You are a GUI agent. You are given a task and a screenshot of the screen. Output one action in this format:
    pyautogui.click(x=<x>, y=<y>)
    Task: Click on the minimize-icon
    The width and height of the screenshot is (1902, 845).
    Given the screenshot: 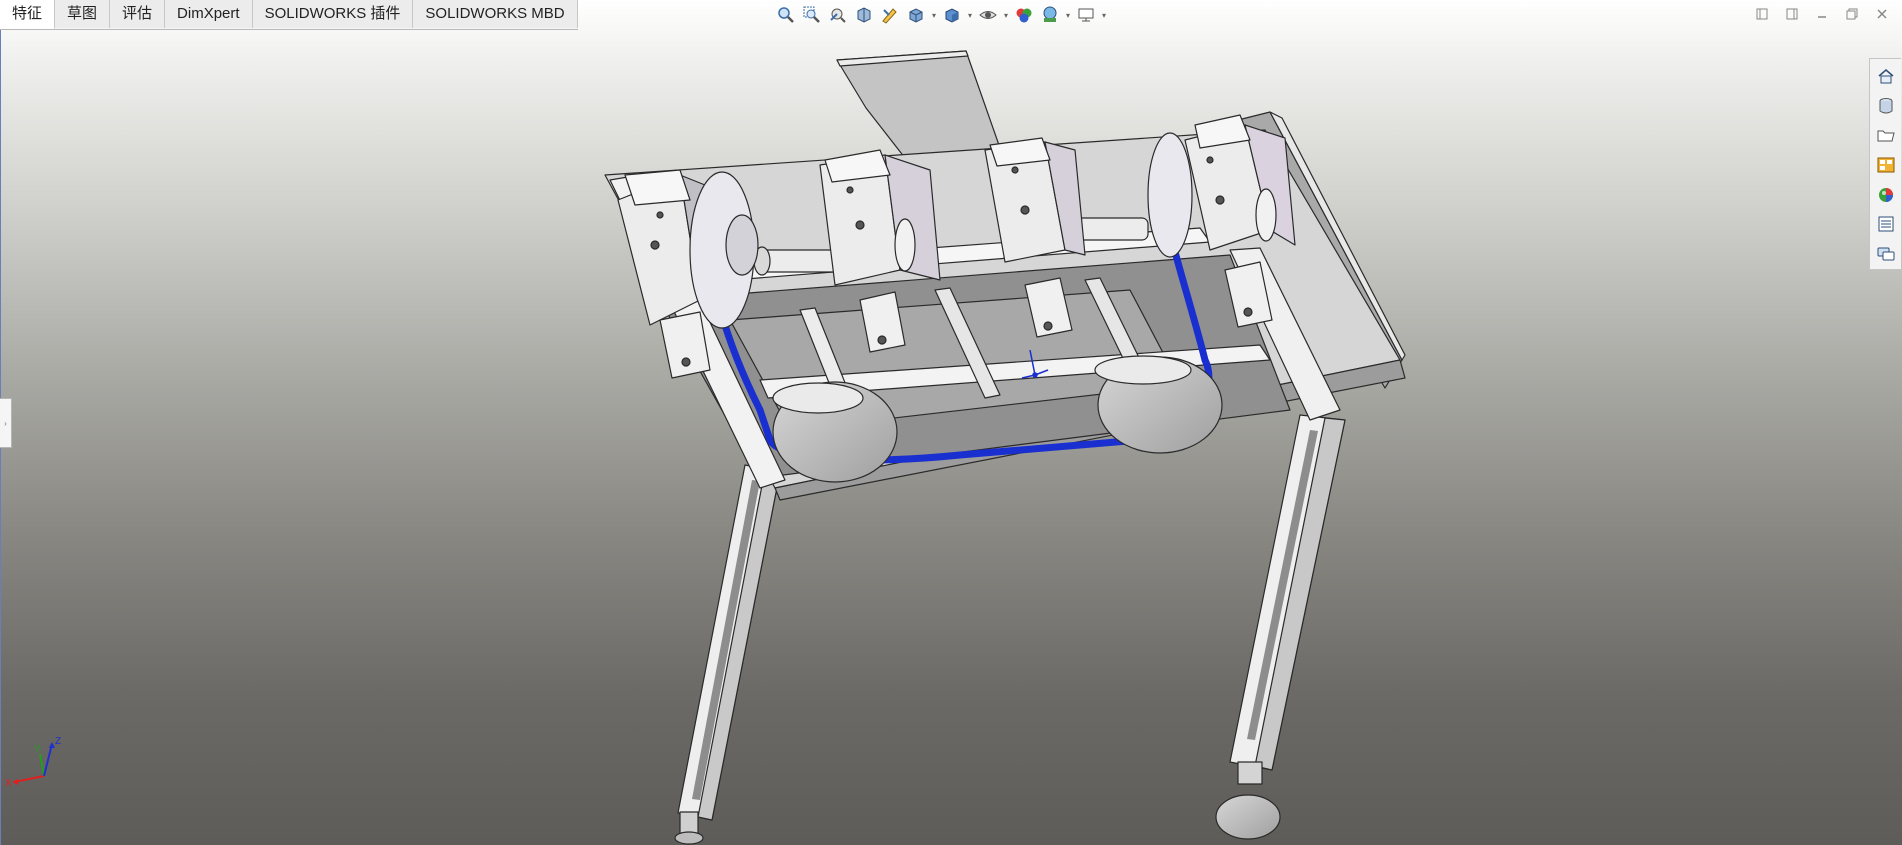 What is the action you would take?
    pyautogui.click(x=1822, y=14)
    